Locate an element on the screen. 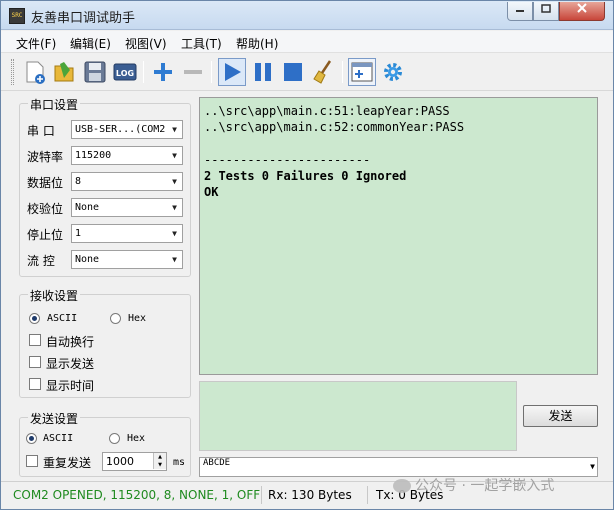  clear-button is located at coordinates (324, 72).